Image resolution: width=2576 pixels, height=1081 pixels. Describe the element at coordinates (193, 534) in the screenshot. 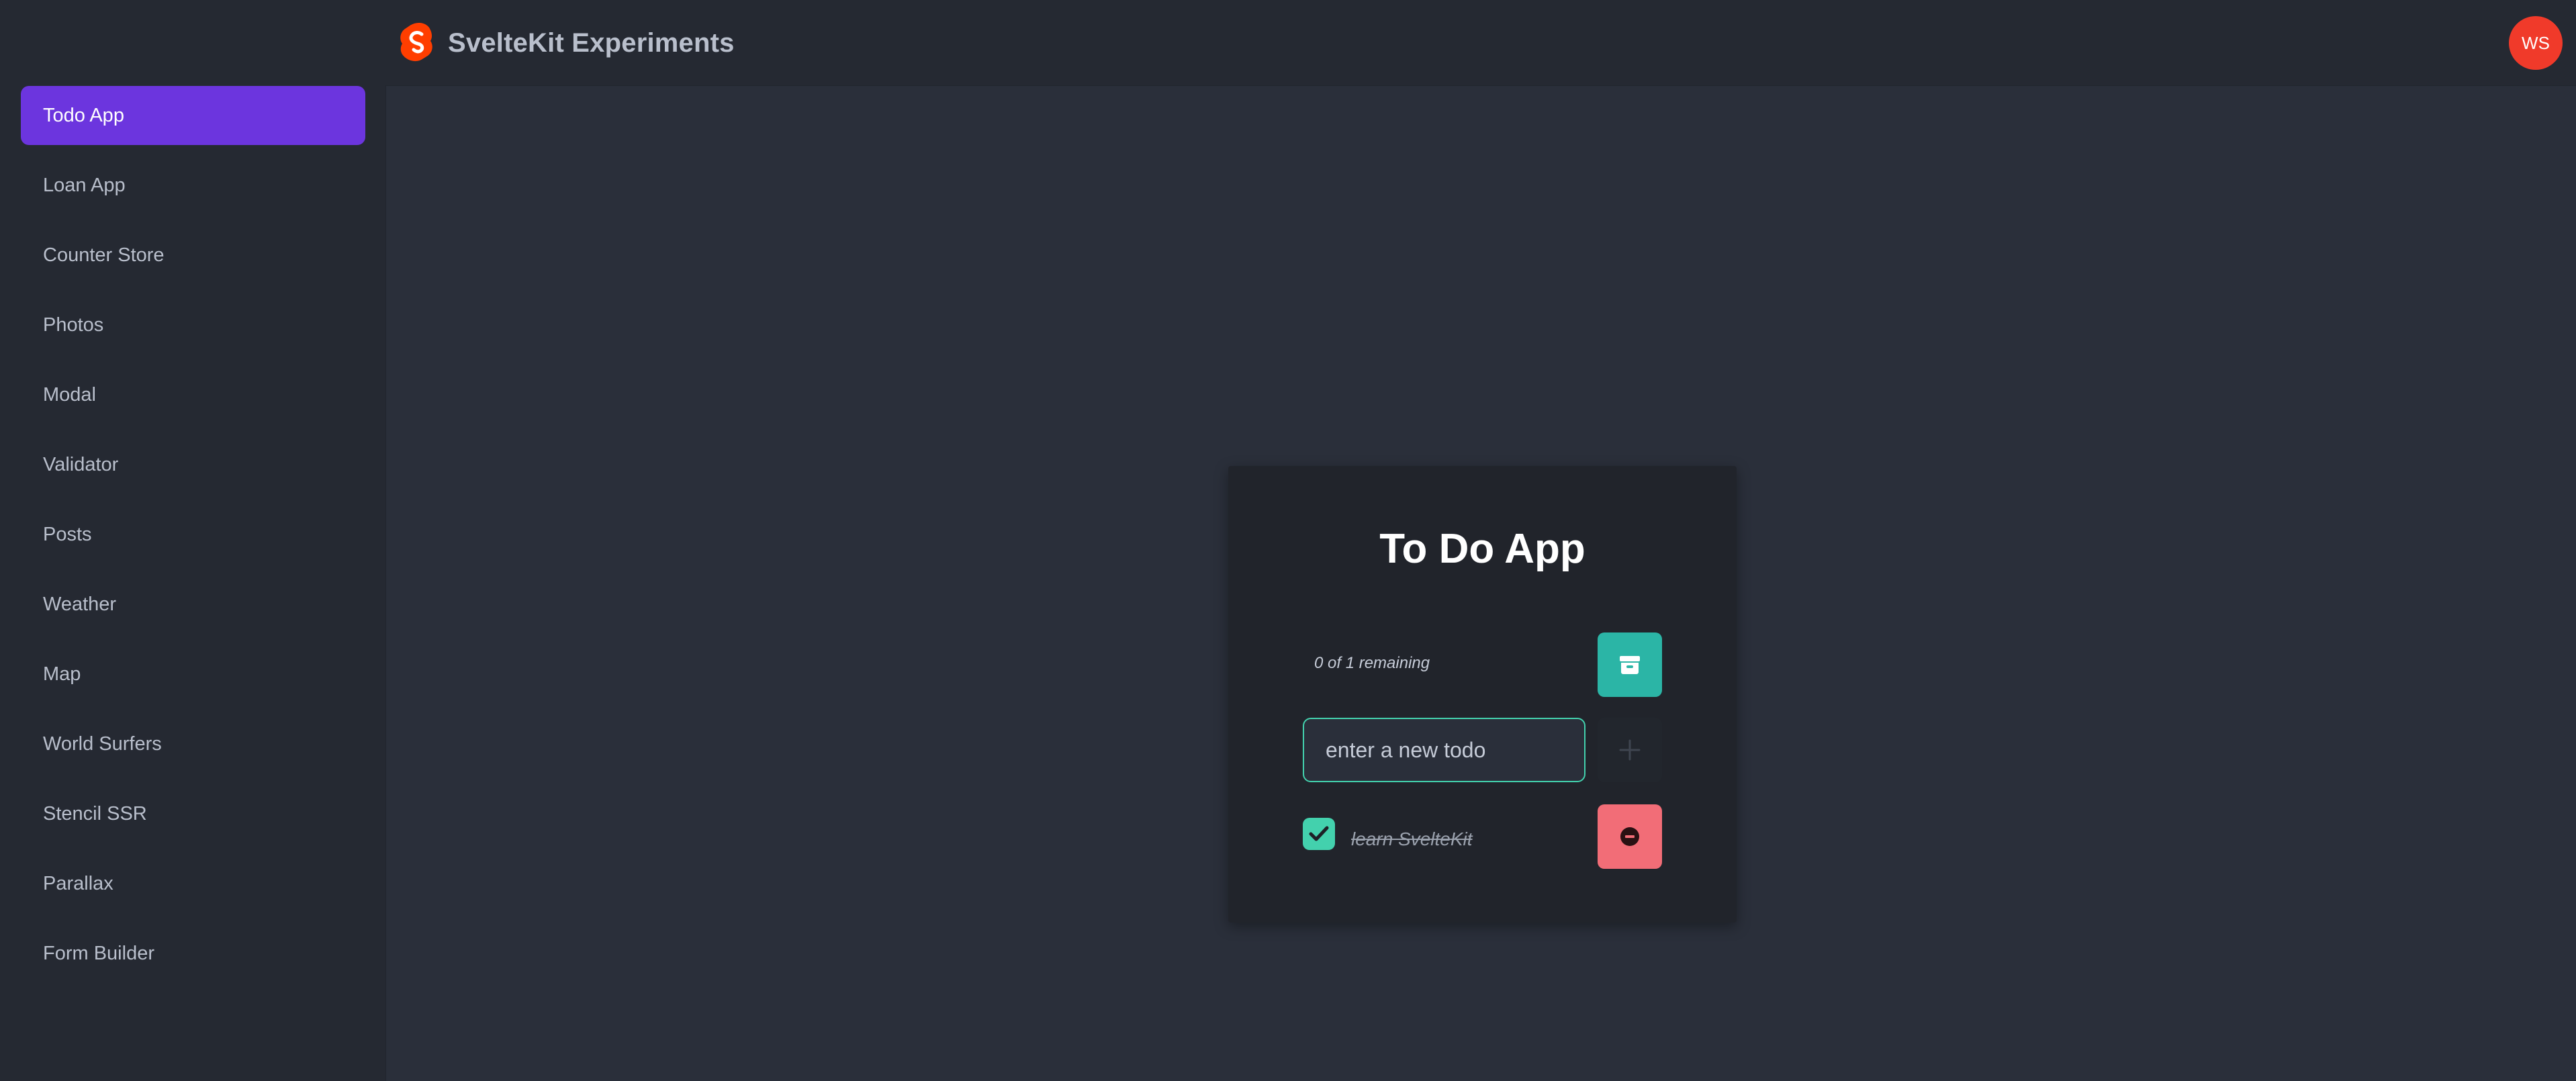

I see `sidebar-item-posts: Posts` at that location.